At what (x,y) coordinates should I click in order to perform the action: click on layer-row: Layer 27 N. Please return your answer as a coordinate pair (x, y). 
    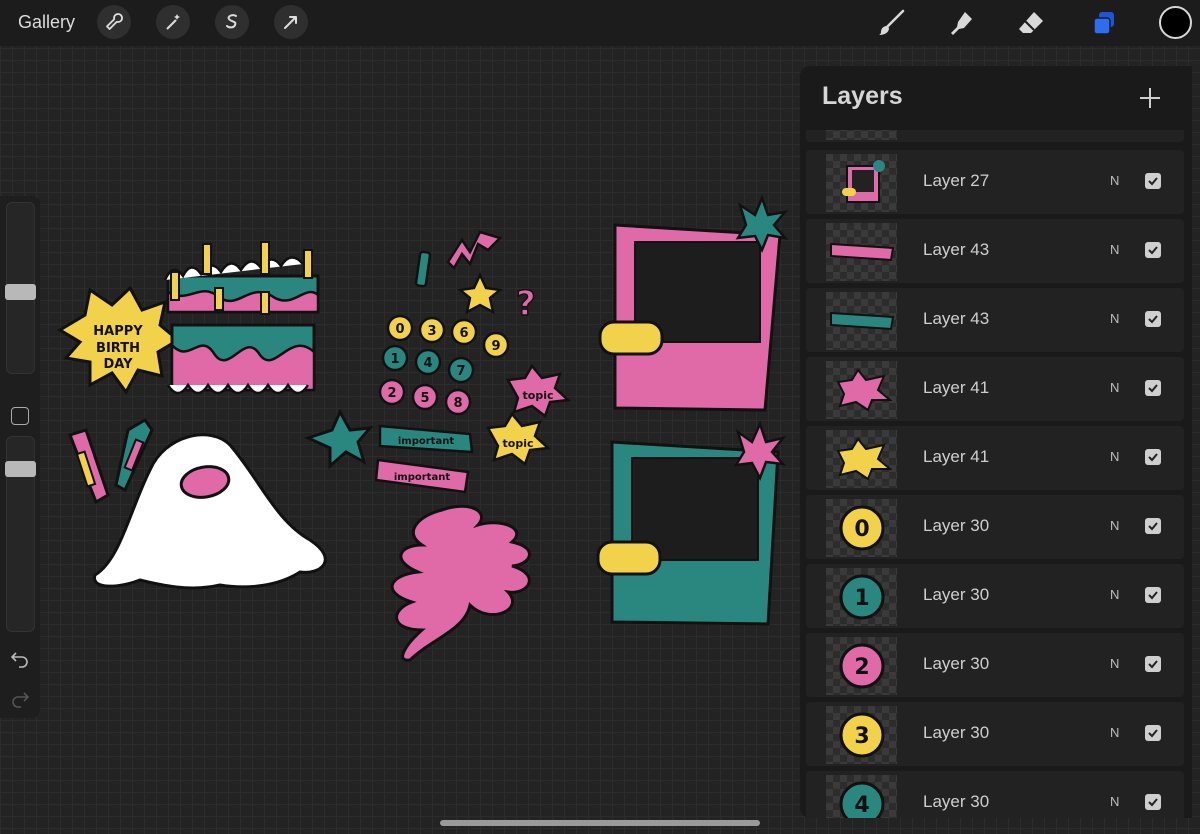
    Looking at the image, I should click on (995, 182).